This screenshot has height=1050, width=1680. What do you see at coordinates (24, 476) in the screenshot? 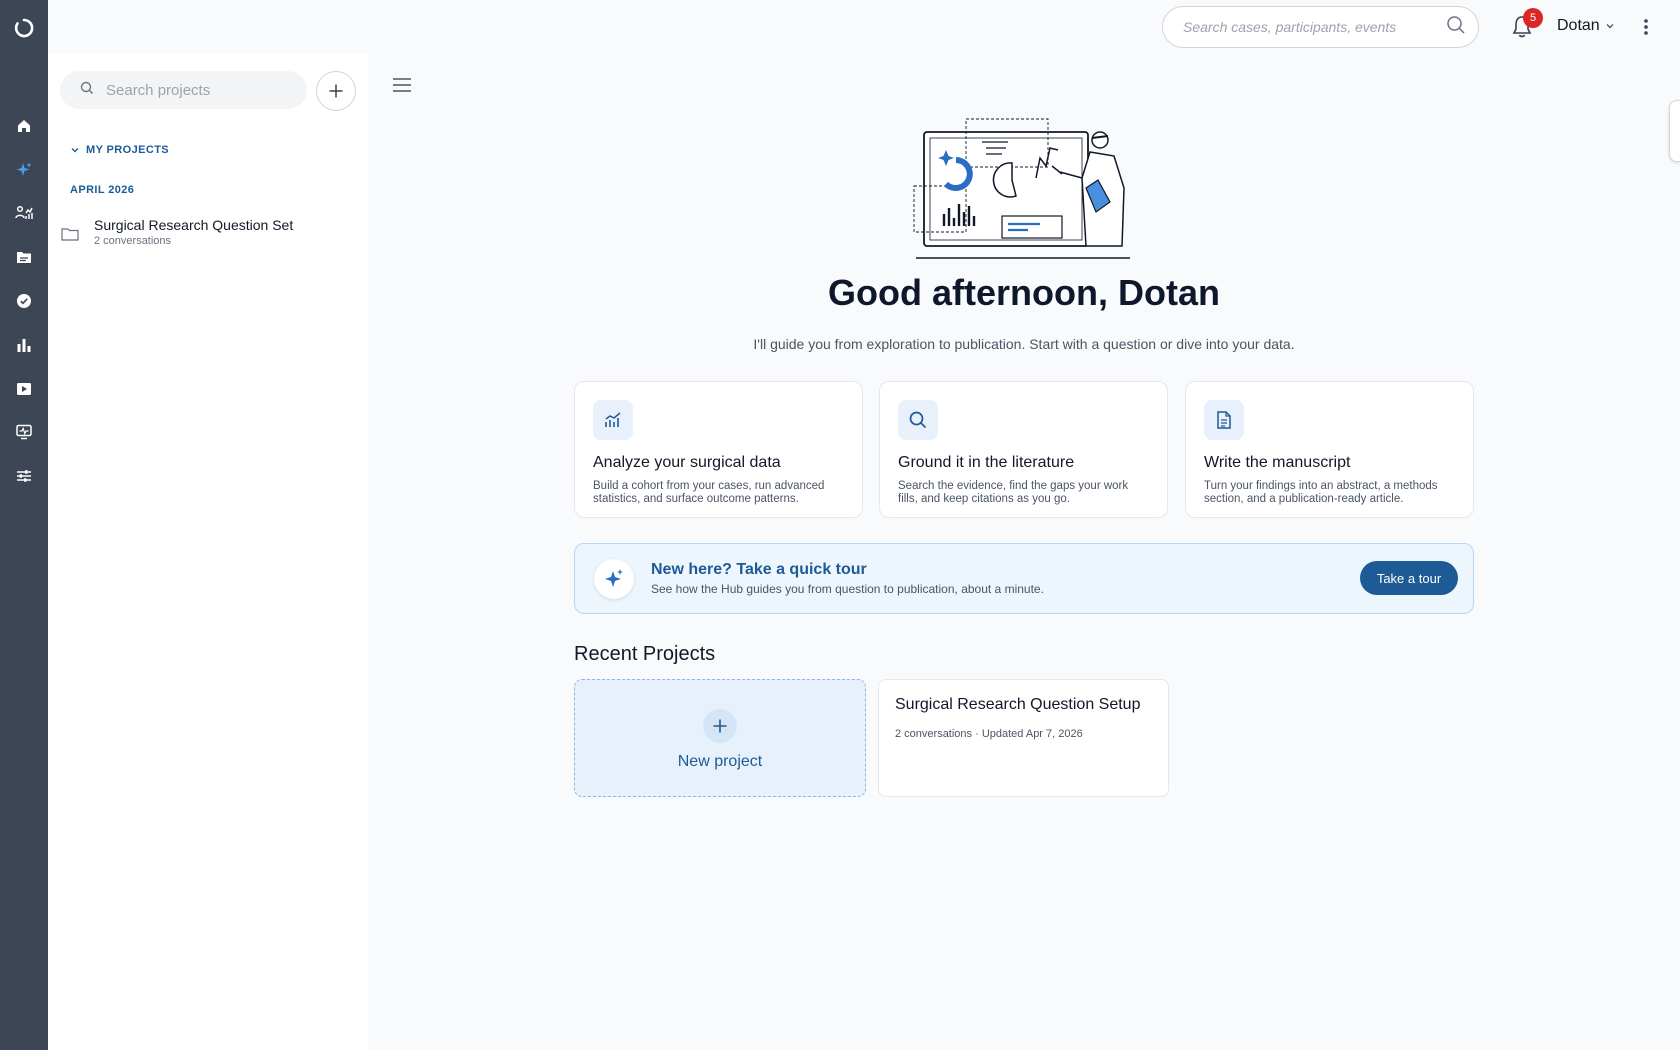
I see `settings-sliders-icon` at bounding box center [24, 476].